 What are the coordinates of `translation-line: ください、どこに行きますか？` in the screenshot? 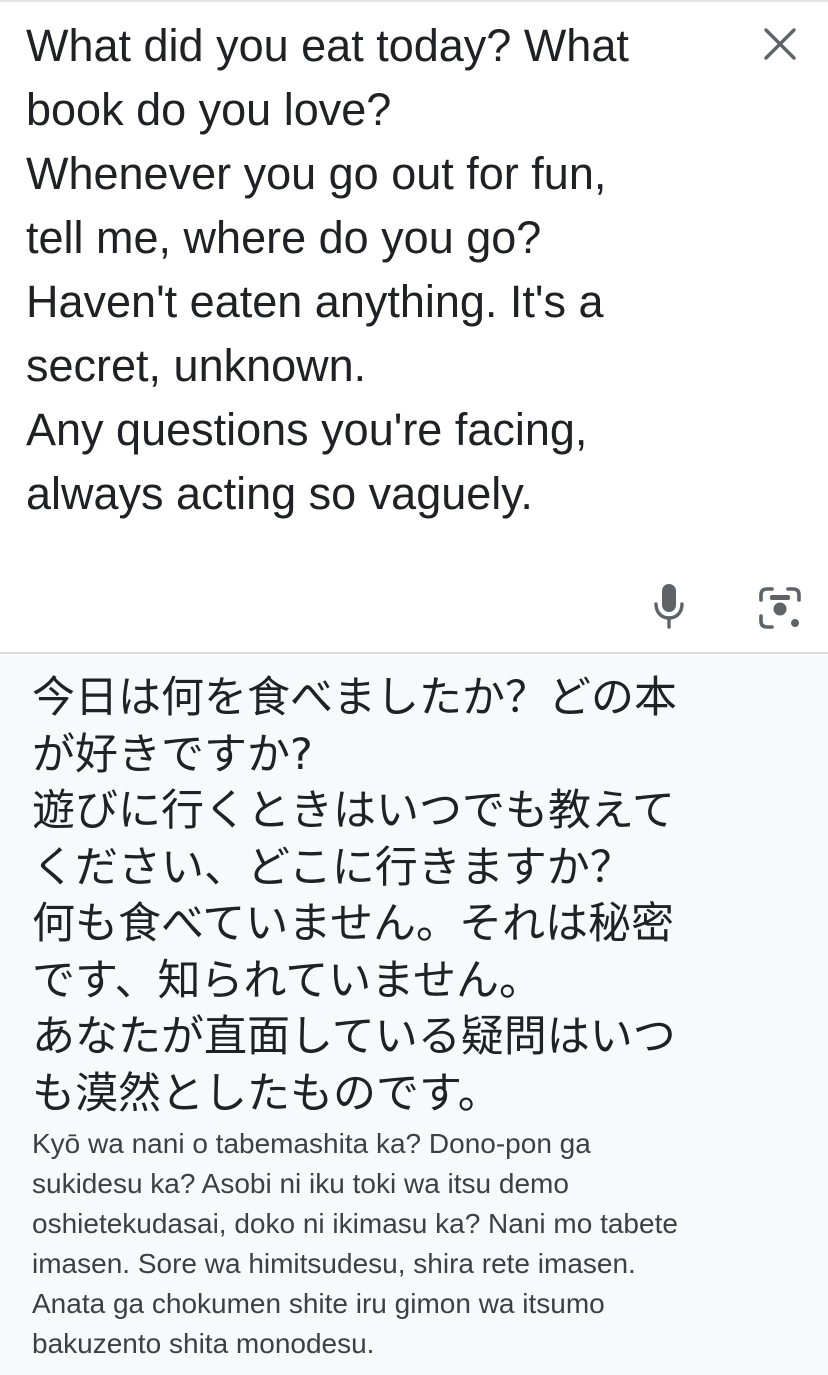 It's located at (332, 867).